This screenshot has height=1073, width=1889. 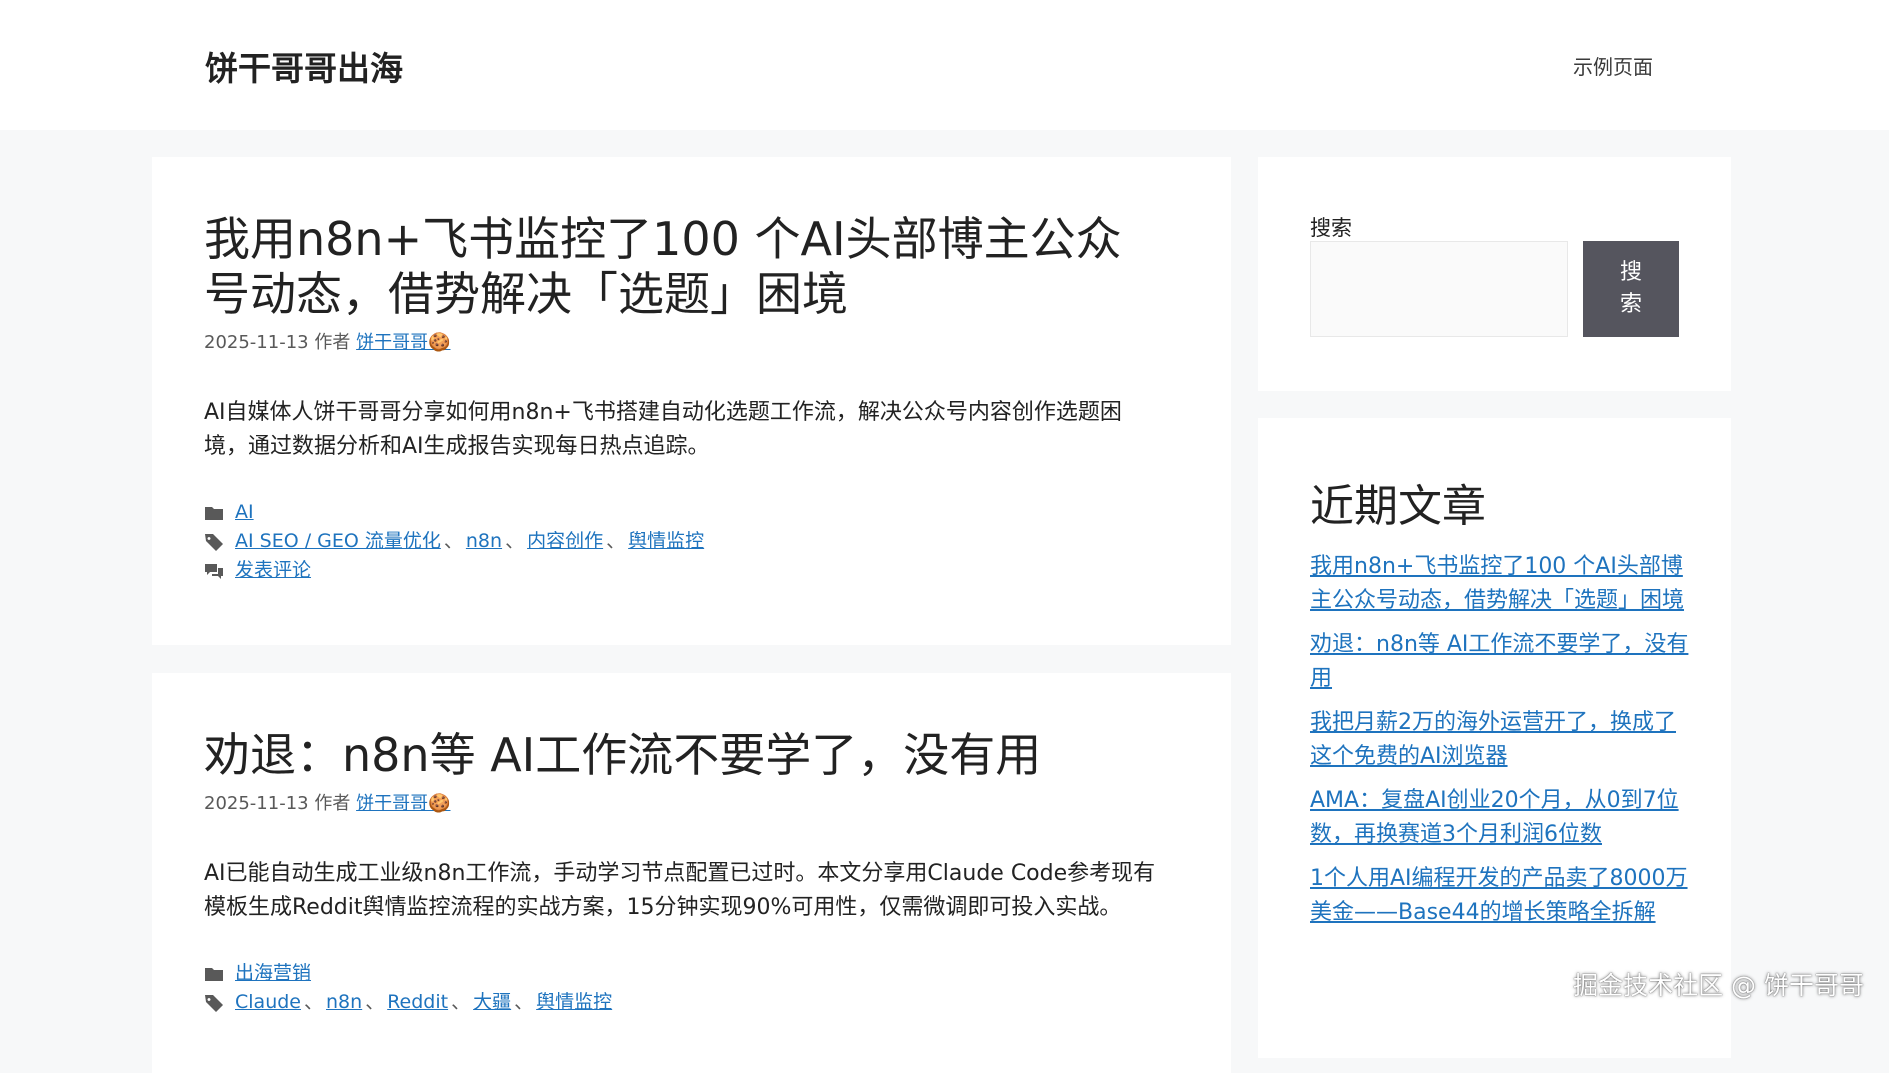 What do you see at coordinates (1331, 228) in the screenshot?
I see `search-label: 搜索` at bounding box center [1331, 228].